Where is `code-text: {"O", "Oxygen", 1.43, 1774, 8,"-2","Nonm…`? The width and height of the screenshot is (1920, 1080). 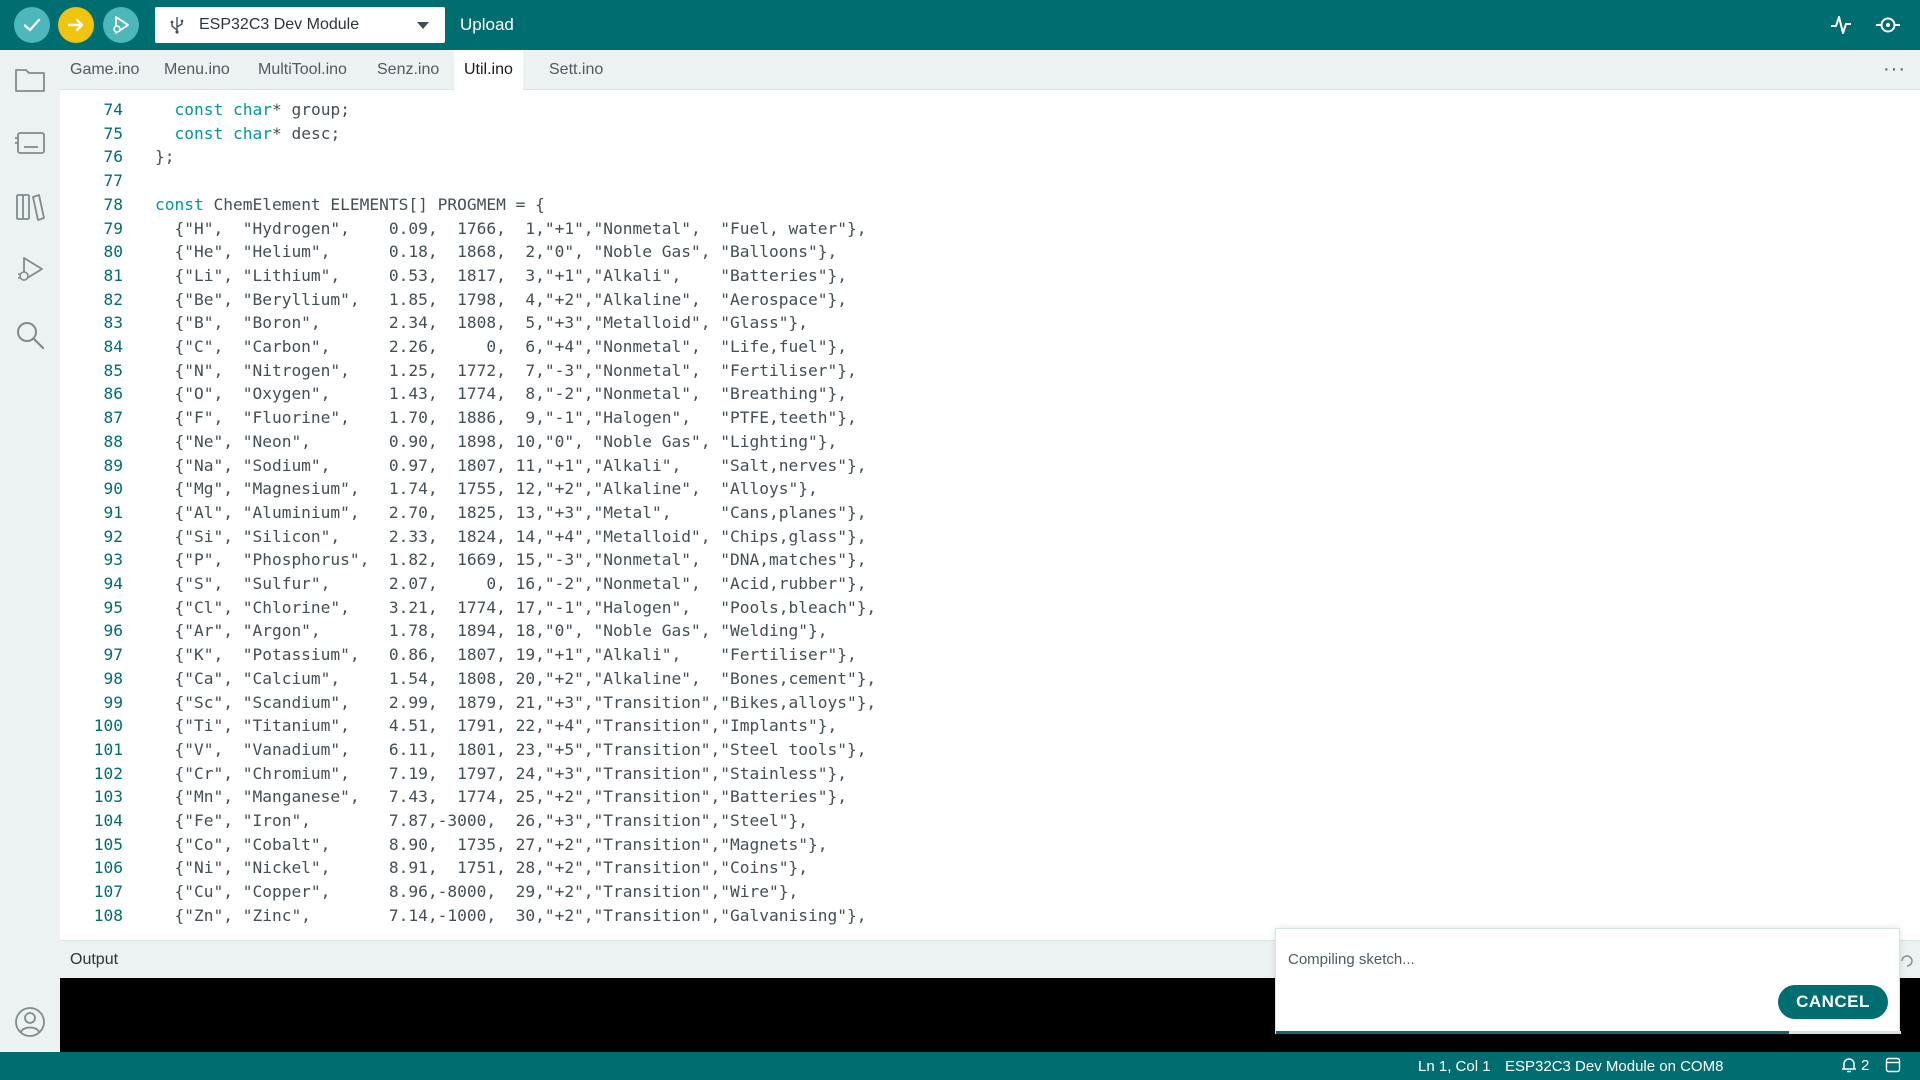
code-text: {"O", "Oxygen", 1.43, 1774, 8,"-2","Nonm… is located at coordinates (501, 394).